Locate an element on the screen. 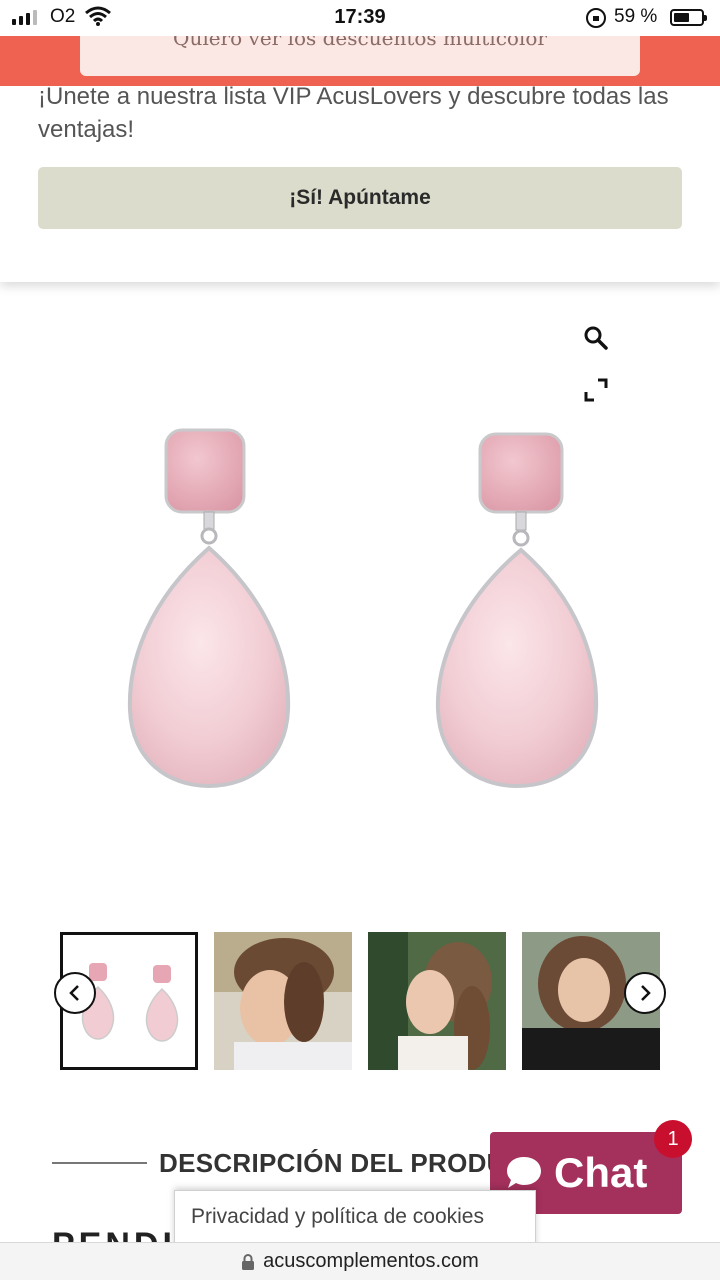  zoom-button is located at coordinates (596, 338).